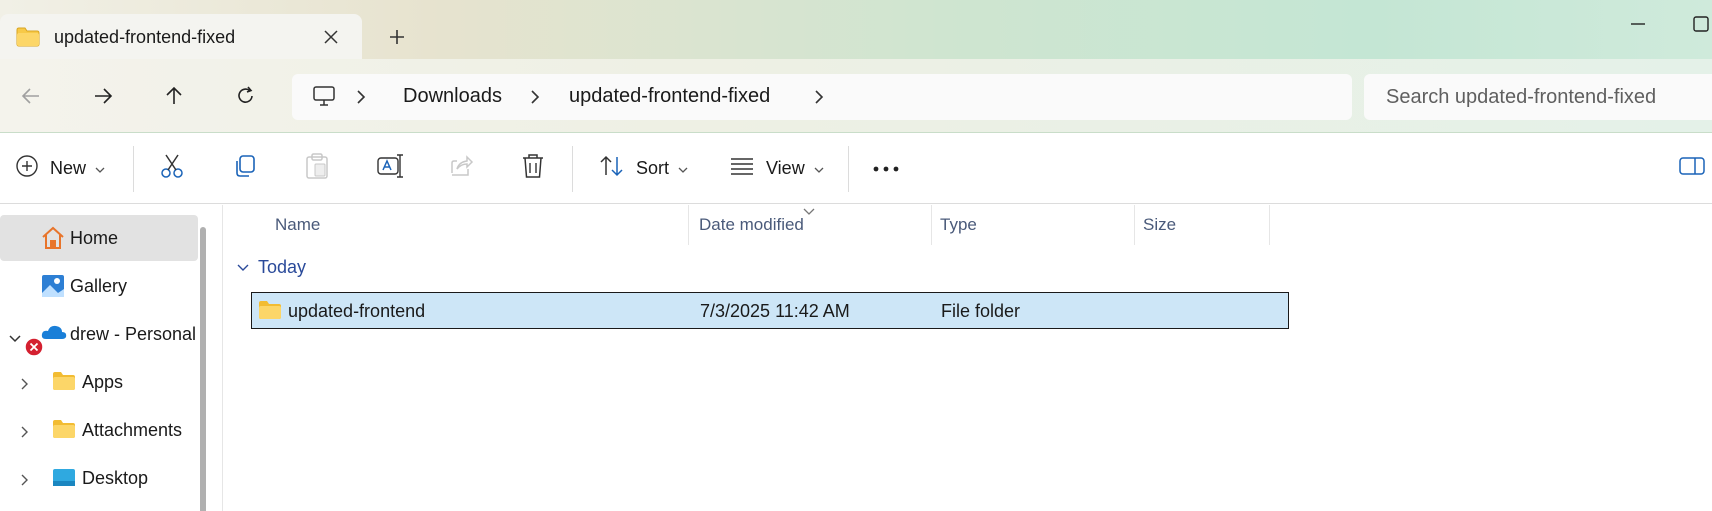 The width and height of the screenshot is (1712, 511). I want to click on tab-current-folder: updated-frontend-fixed, so click(181, 37).